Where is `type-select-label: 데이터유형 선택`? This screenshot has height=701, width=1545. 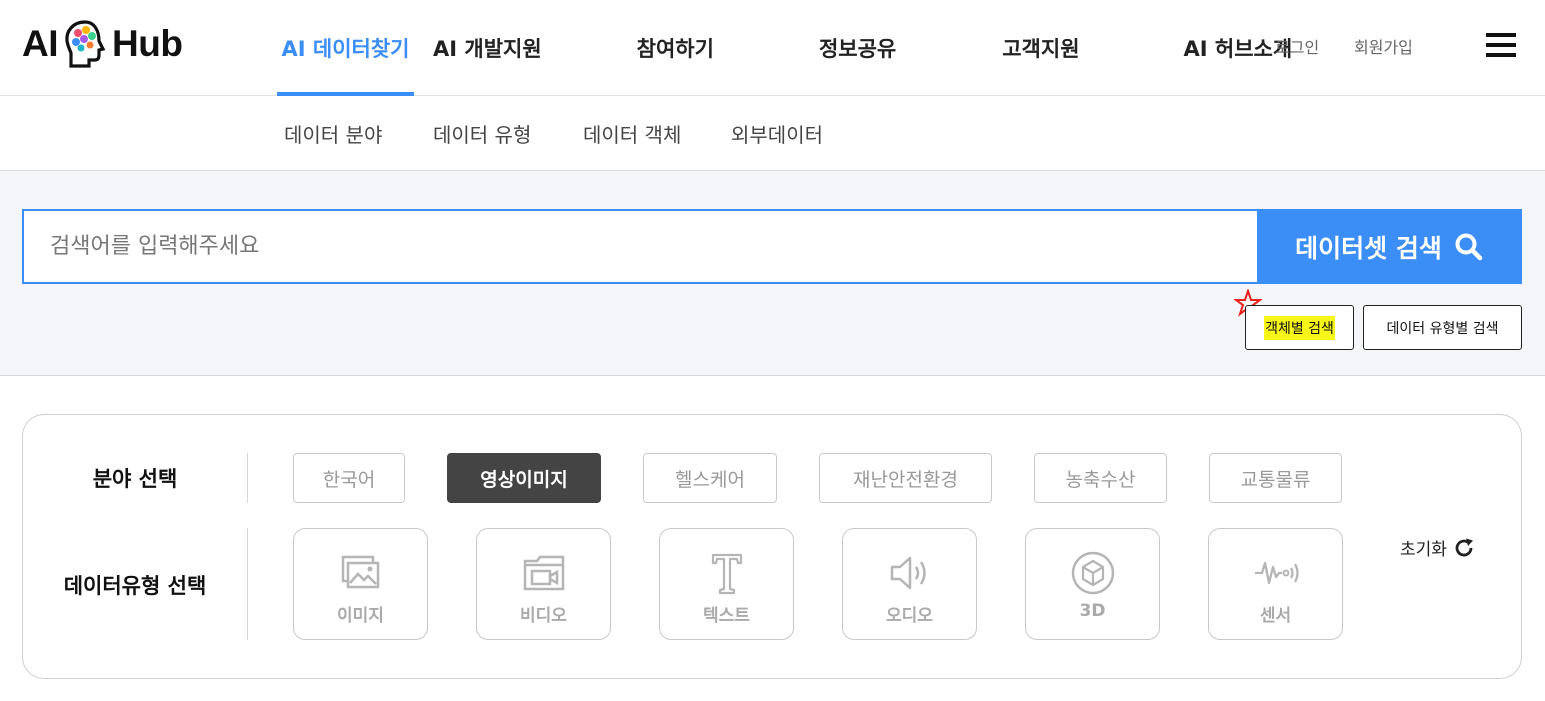
type-select-label: 데이터유형 선택 is located at coordinates (135, 586).